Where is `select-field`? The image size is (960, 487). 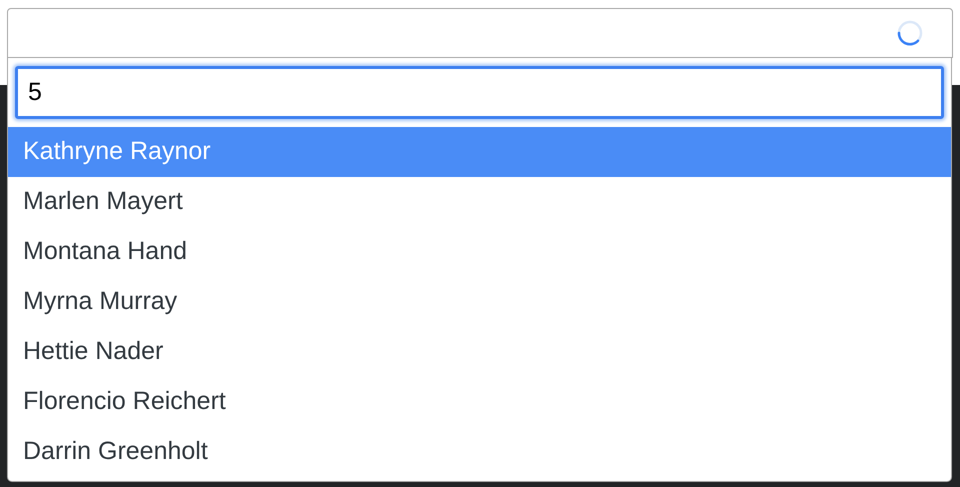 select-field is located at coordinates (480, 33).